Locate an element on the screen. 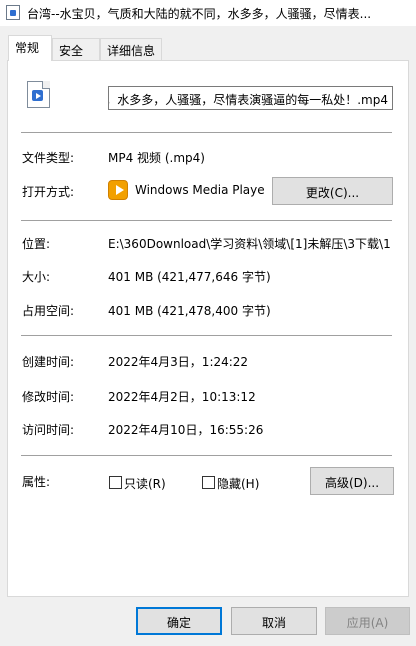 This screenshot has width=416, height=646. accessed-label: 访问时间: is located at coordinates (48, 430).